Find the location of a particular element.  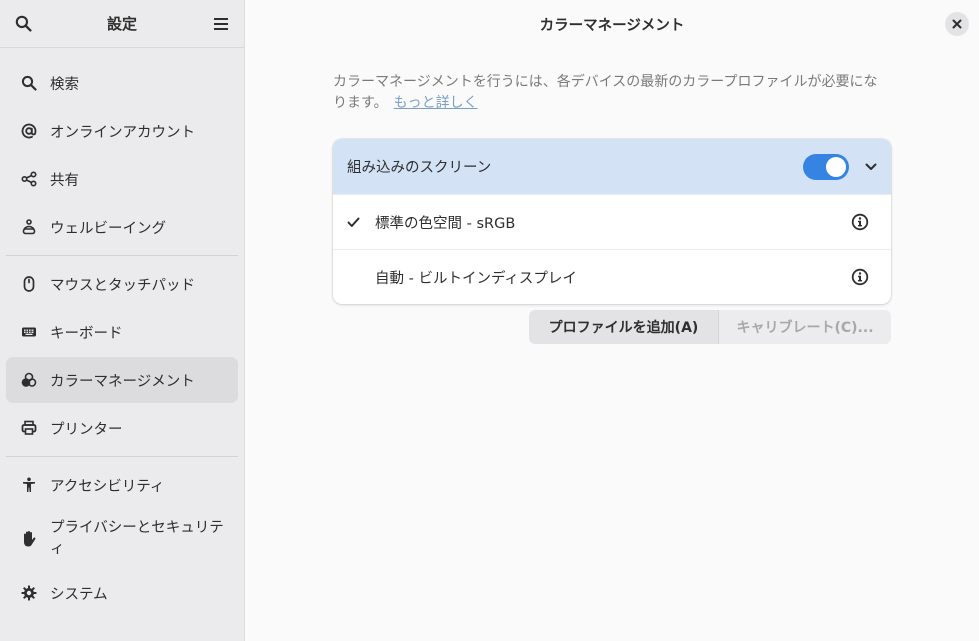

check-icon is located at coordinates (361, 222).